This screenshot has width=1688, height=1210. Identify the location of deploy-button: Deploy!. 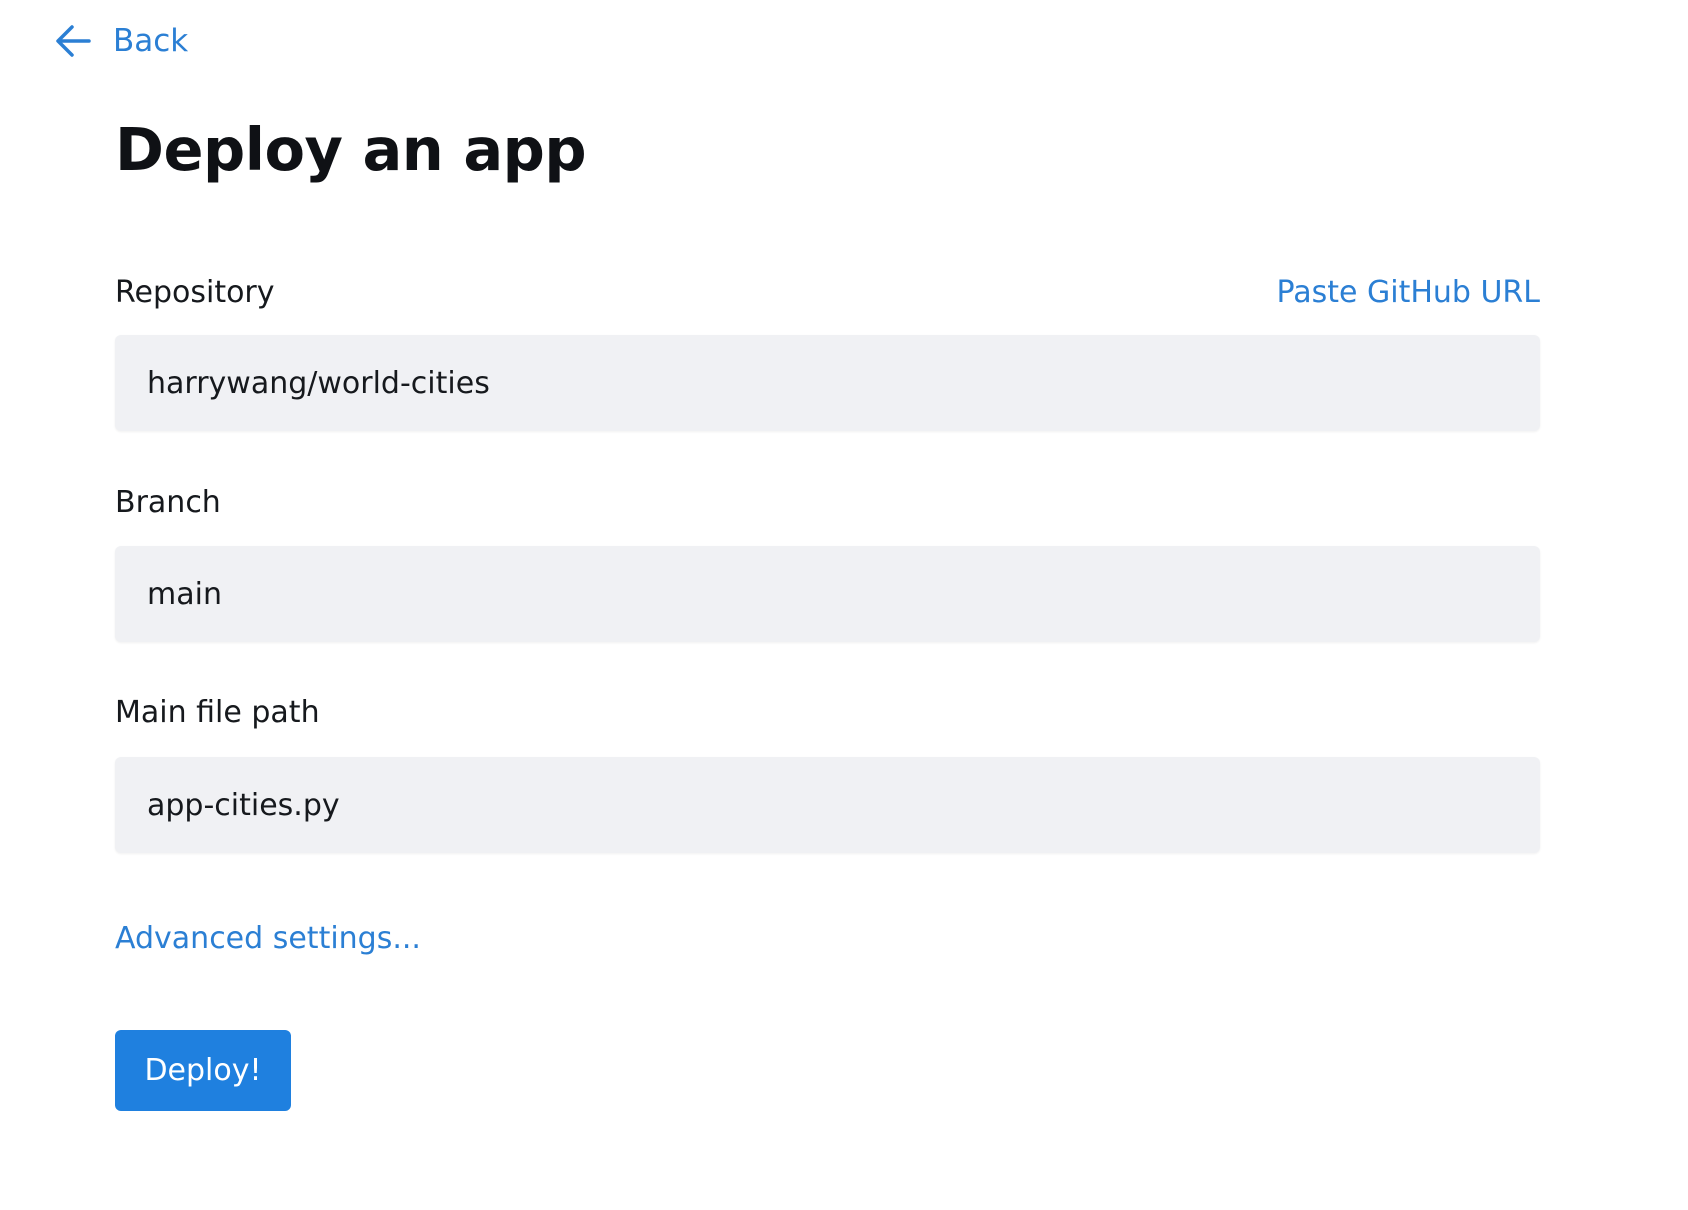
(203, 1070).